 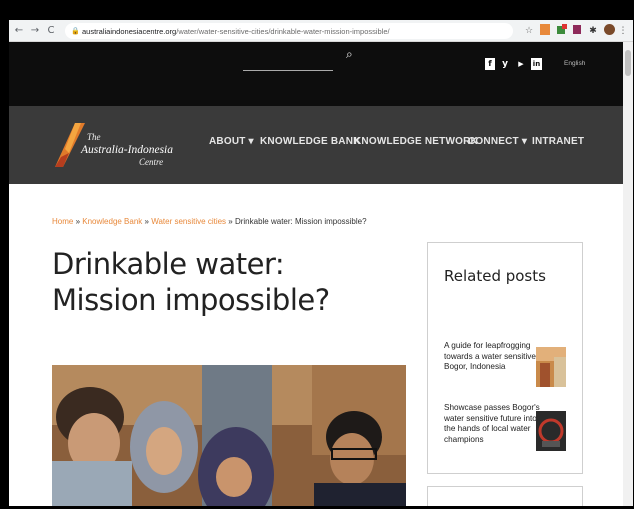 I want to click on nav-item-connect: CONNECT ▾, so click(x=497, y=141).